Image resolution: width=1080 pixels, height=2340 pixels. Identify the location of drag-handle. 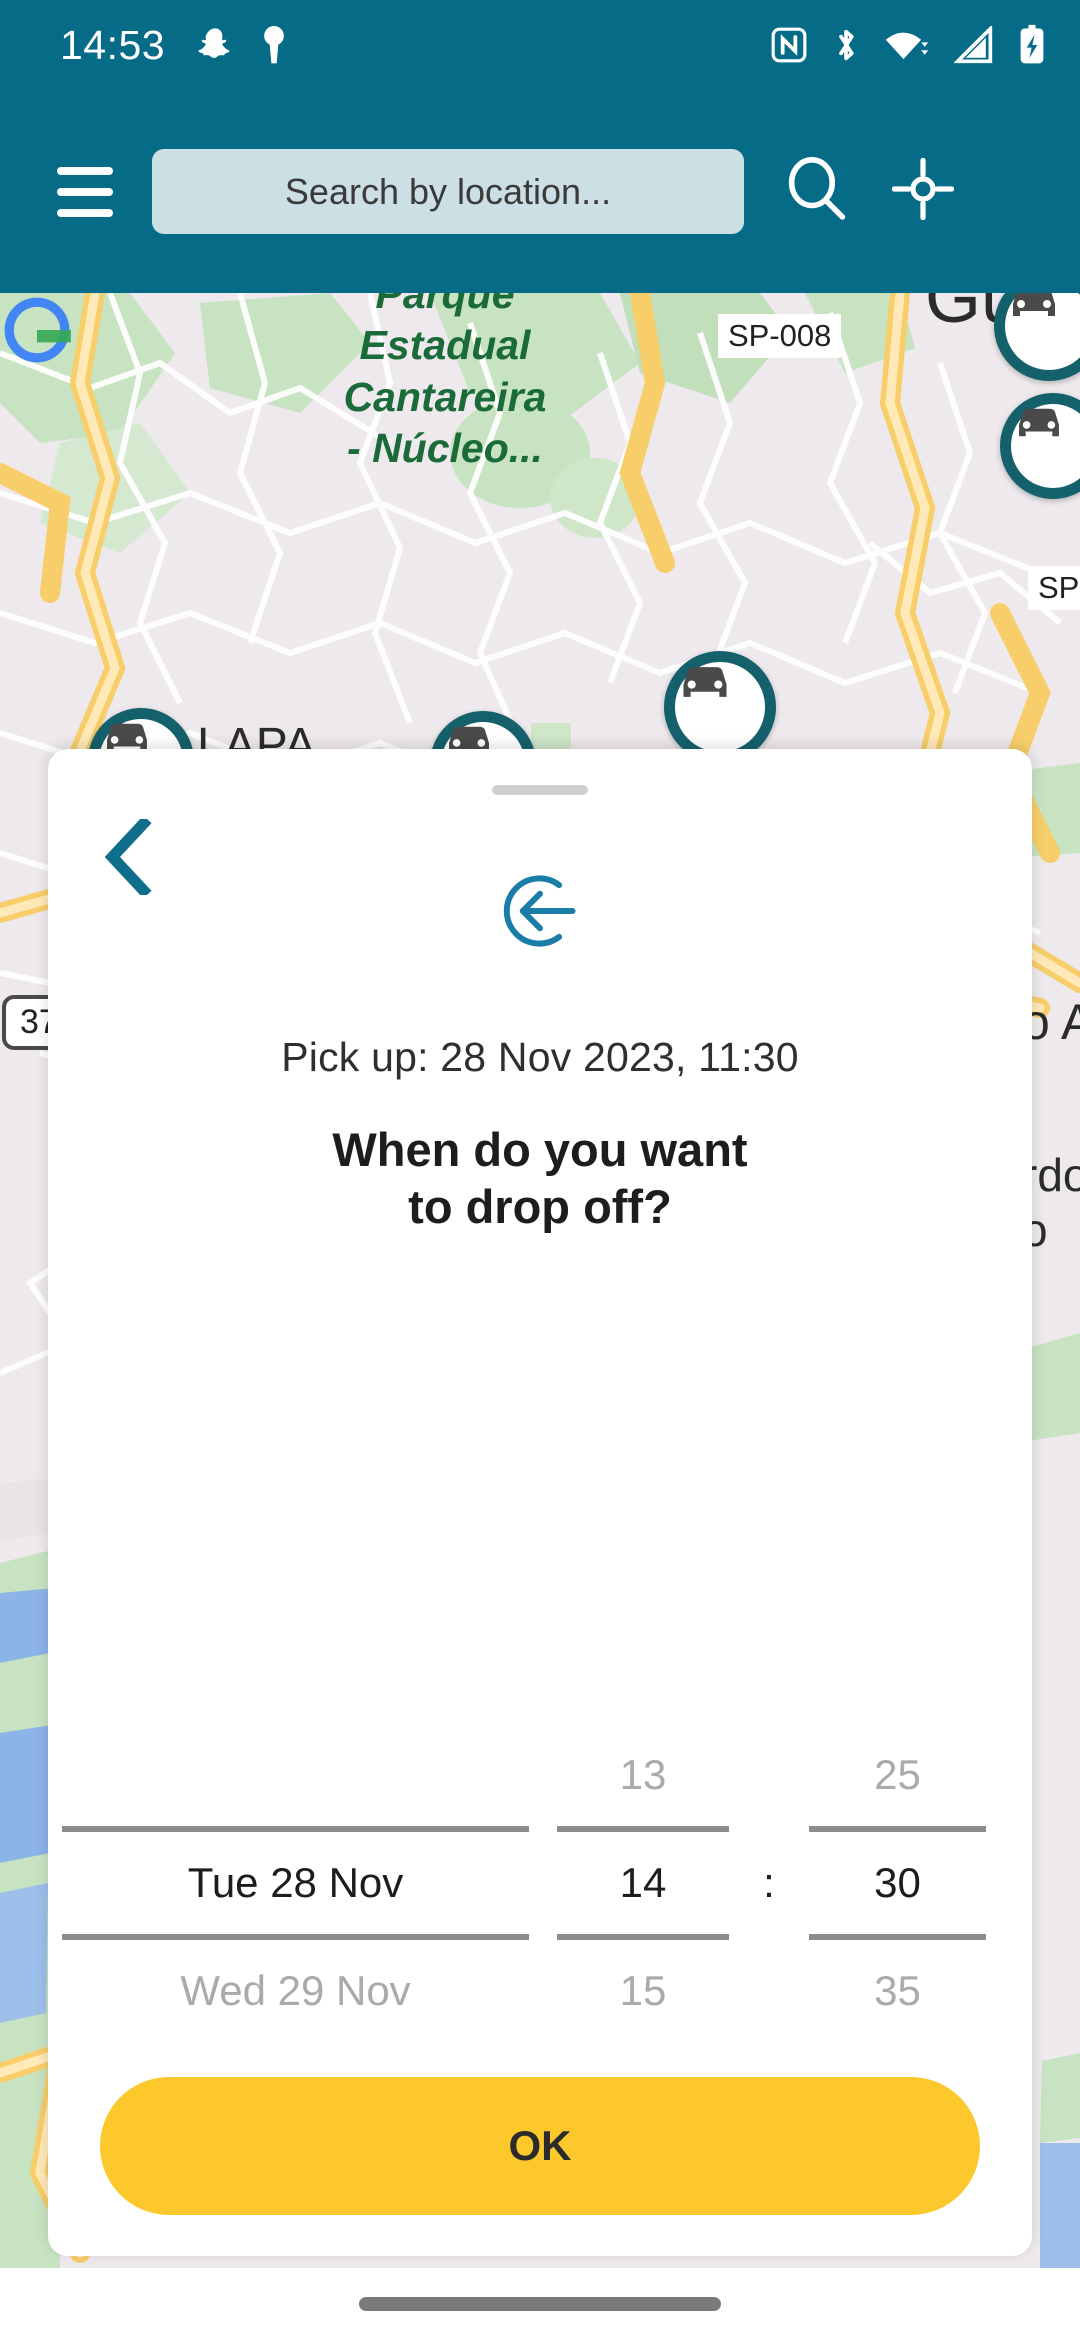
(540, 790).